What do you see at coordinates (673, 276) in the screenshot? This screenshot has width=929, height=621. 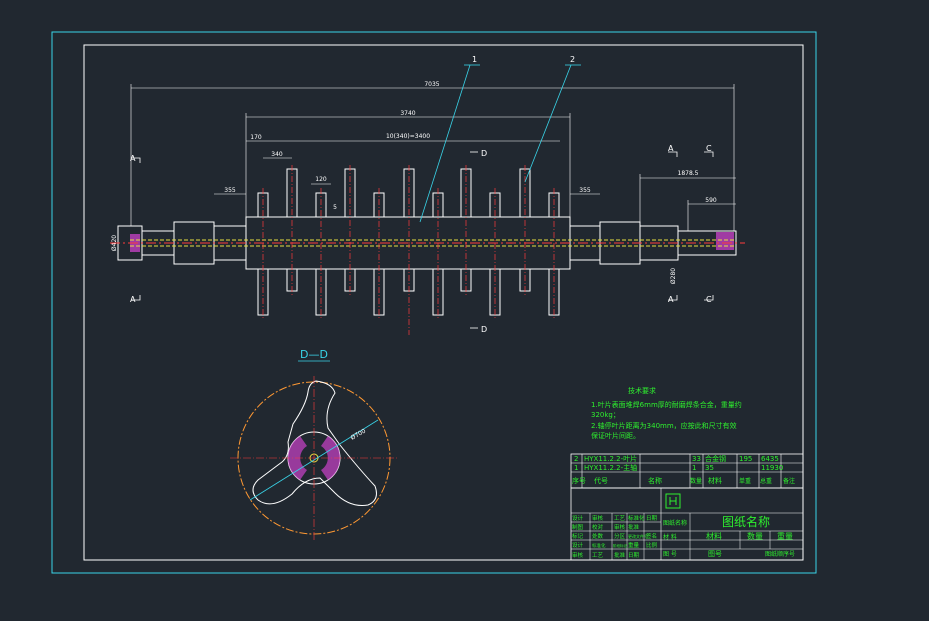 I see `dim-right-diameter: Ø280` at bounding box center [673, 276].